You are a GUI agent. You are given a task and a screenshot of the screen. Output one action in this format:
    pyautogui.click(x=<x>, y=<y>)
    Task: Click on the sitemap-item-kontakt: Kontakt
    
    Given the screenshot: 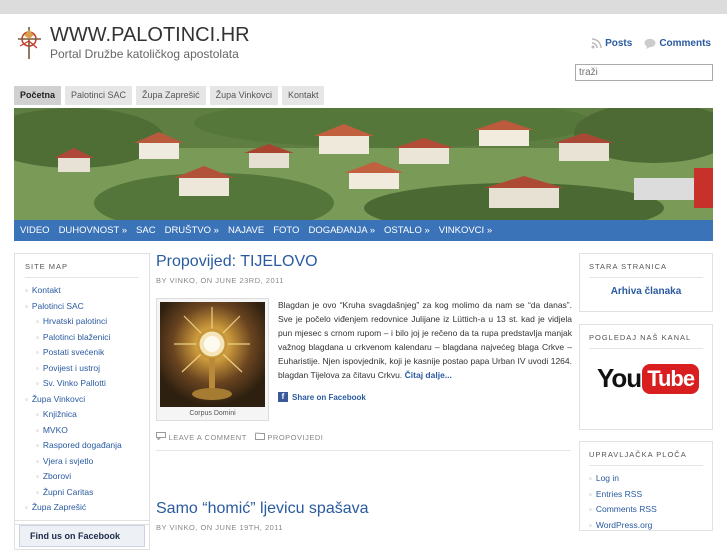 What is the action you would take?
    pyautogui.click(x=82, y=291)
    